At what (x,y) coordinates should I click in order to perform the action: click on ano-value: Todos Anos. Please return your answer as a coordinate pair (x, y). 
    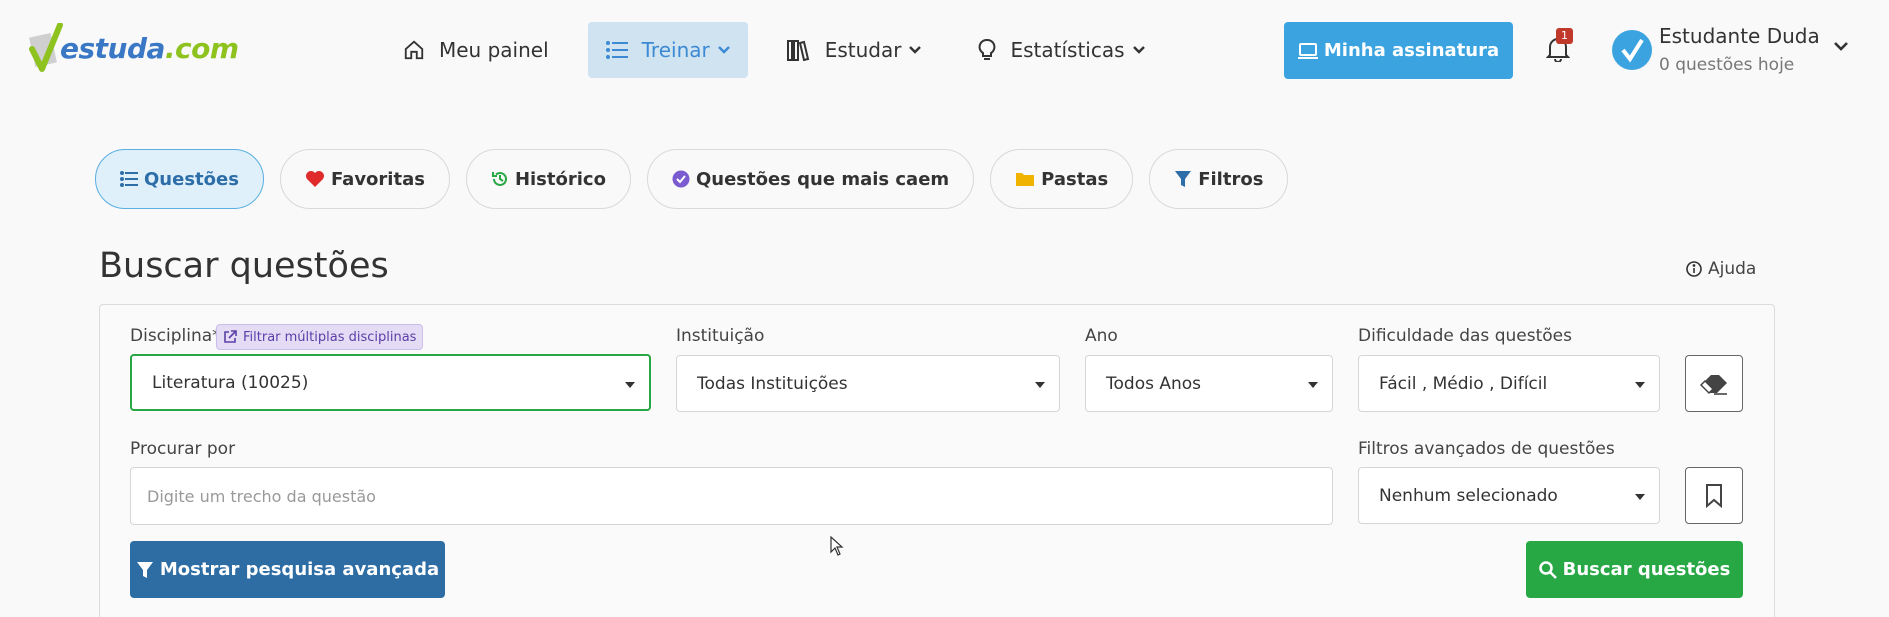
    Looking at the image, I should click on (1154, 383).